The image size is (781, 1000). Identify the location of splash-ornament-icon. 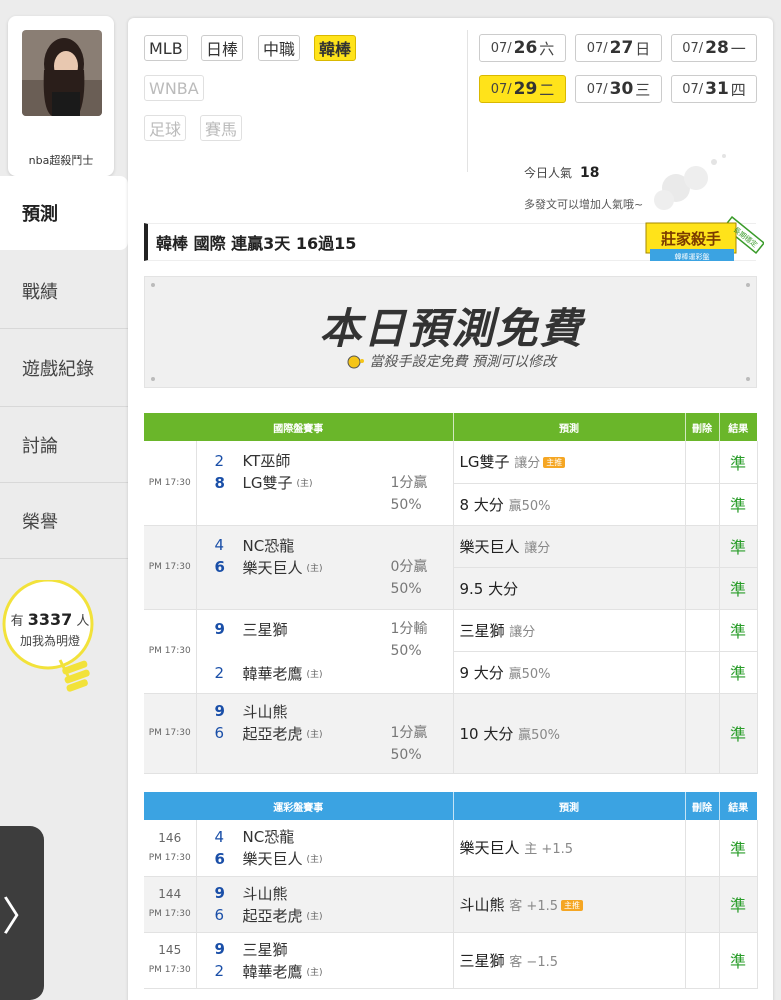
(690, 182).